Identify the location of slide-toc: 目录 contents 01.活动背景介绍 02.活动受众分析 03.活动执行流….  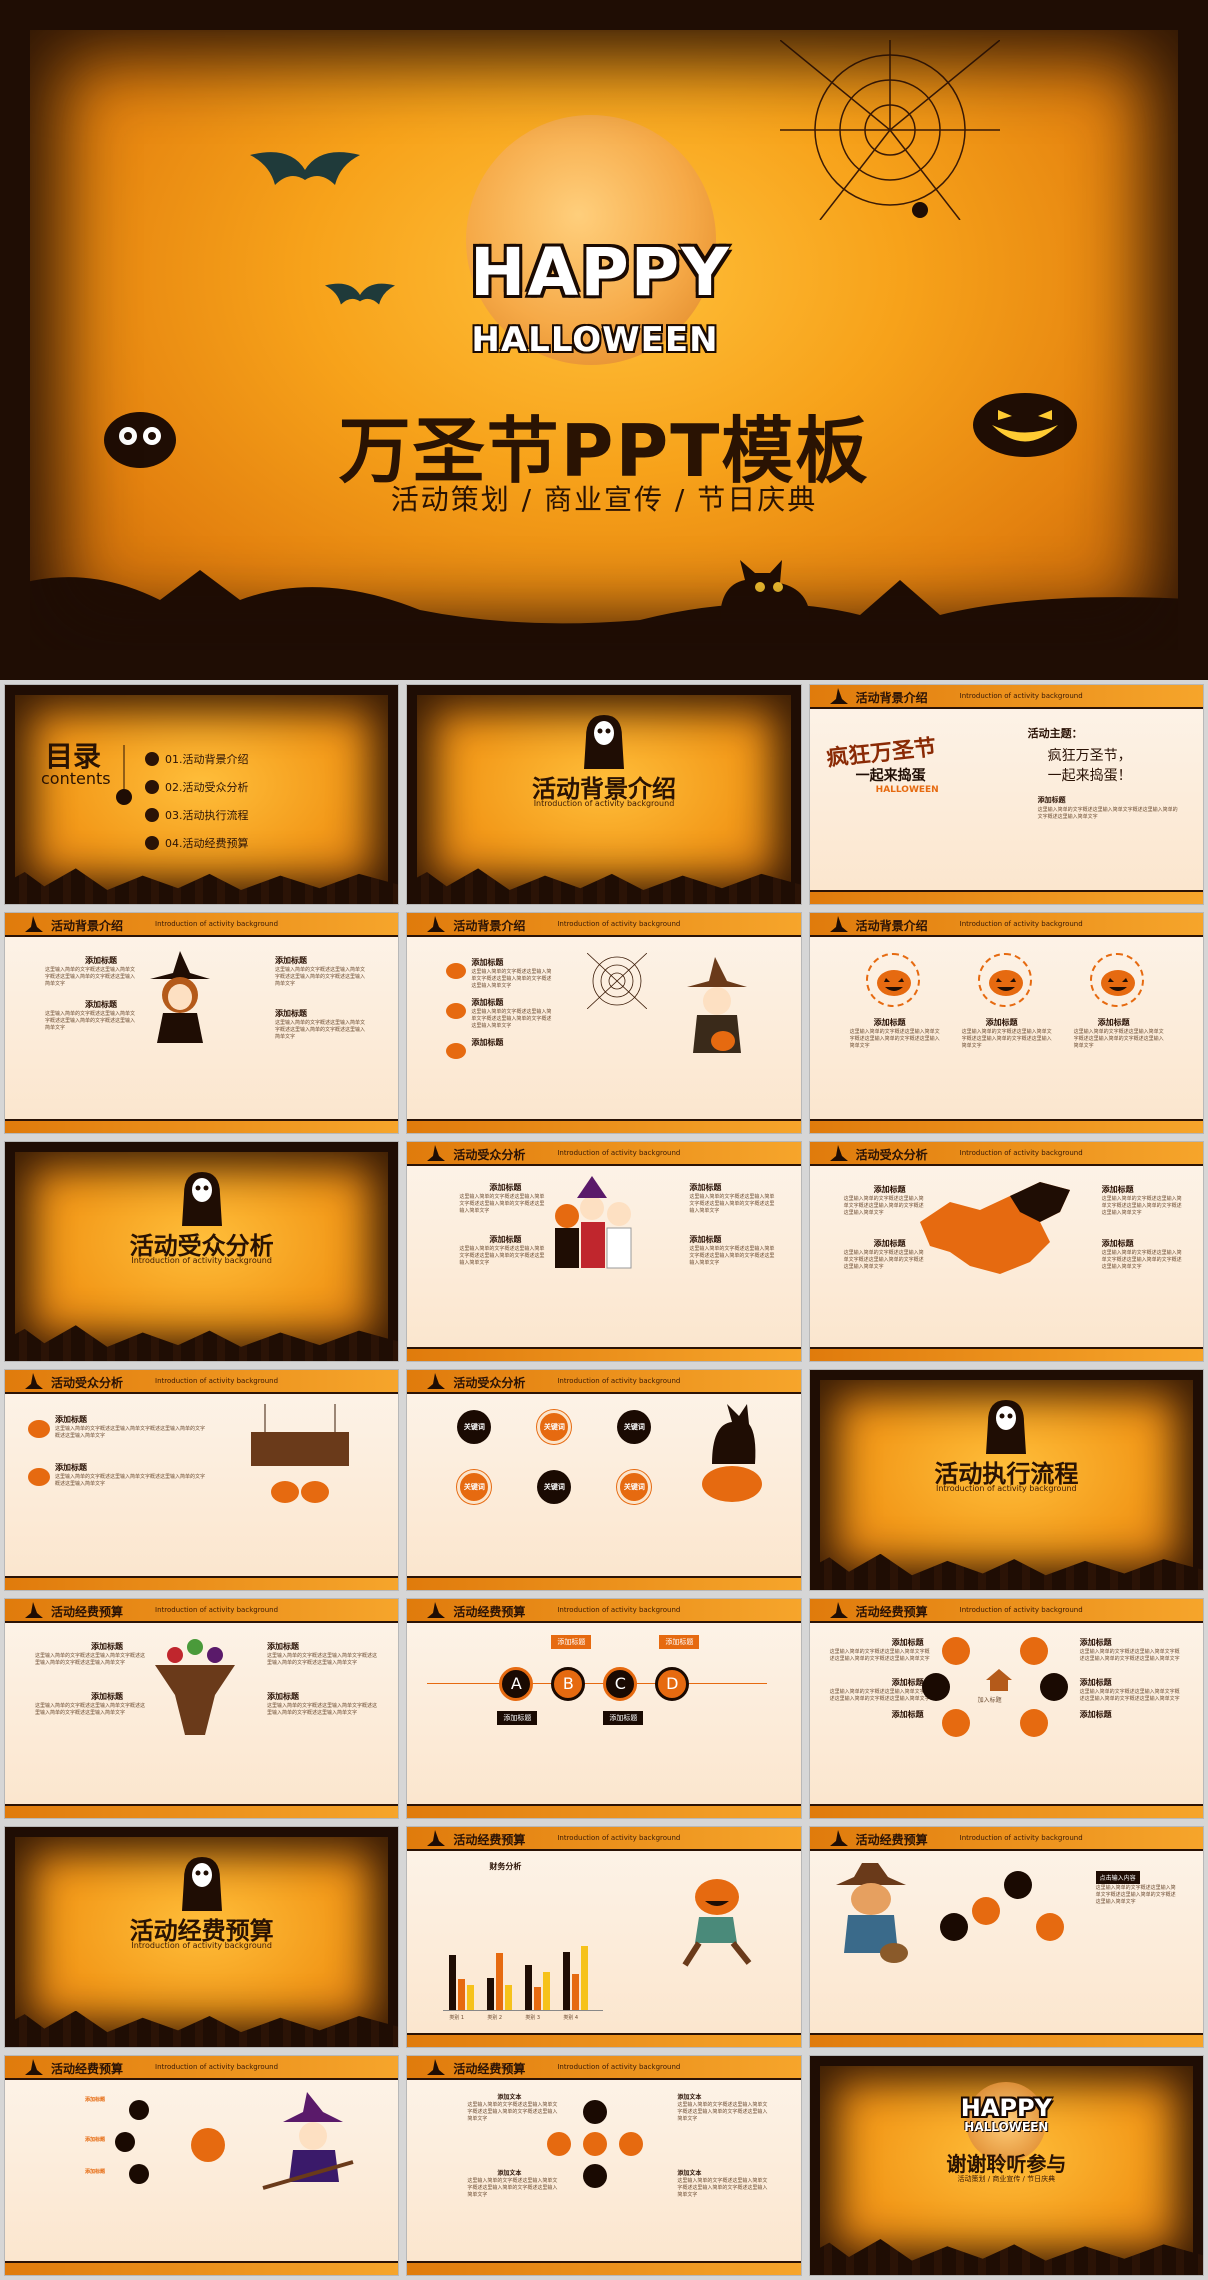
(202, 795).